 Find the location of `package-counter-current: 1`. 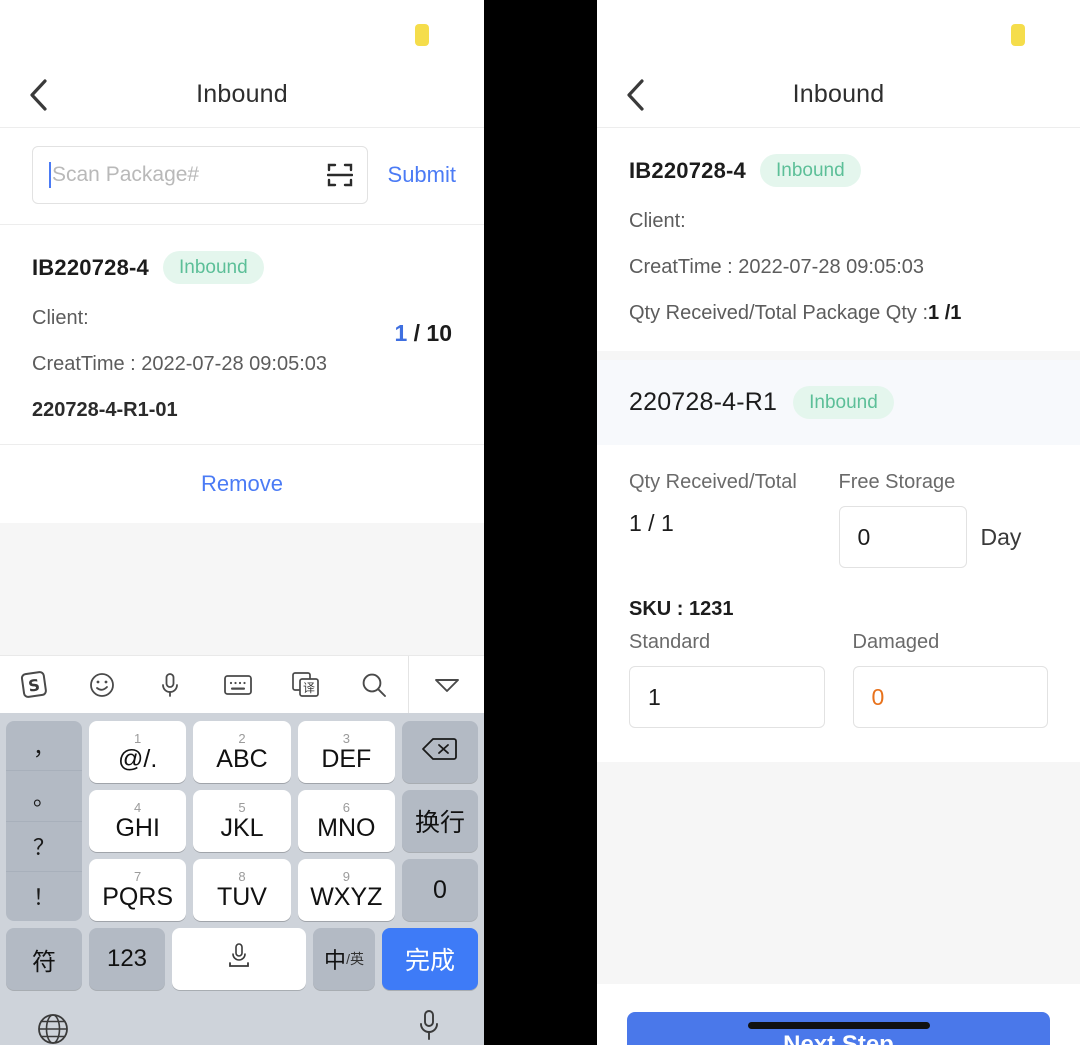

package-counter-current: 1 is located at coordinates (401, 333).